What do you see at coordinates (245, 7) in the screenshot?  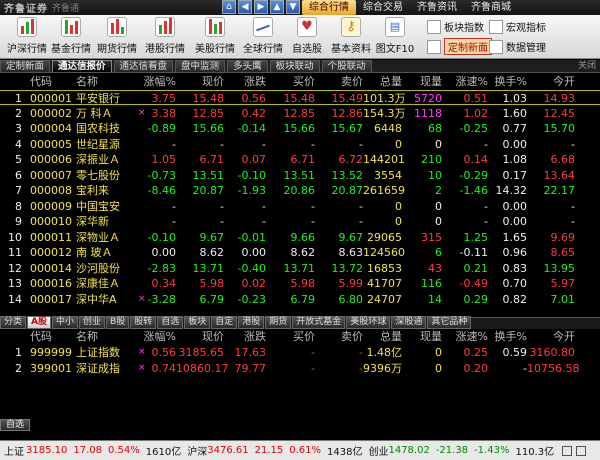 I see `back-icon: ◀` at bounding box center [245, 7].